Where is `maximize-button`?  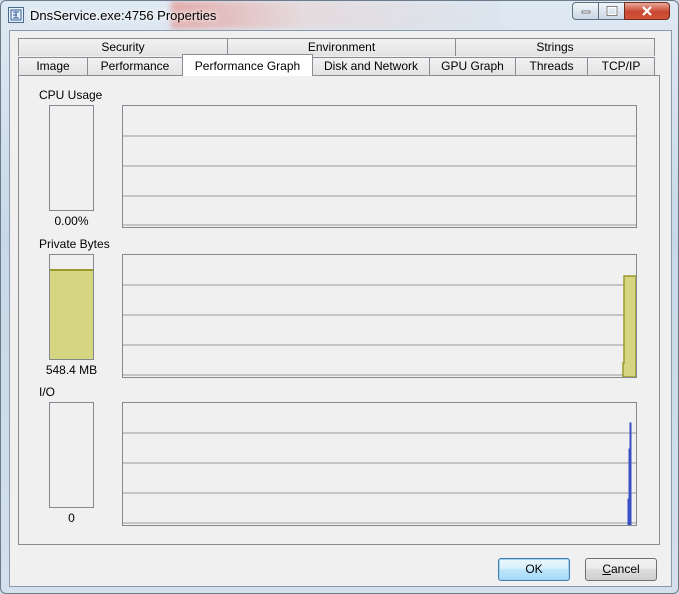
maximize-button is located at coordinates (611, 11).